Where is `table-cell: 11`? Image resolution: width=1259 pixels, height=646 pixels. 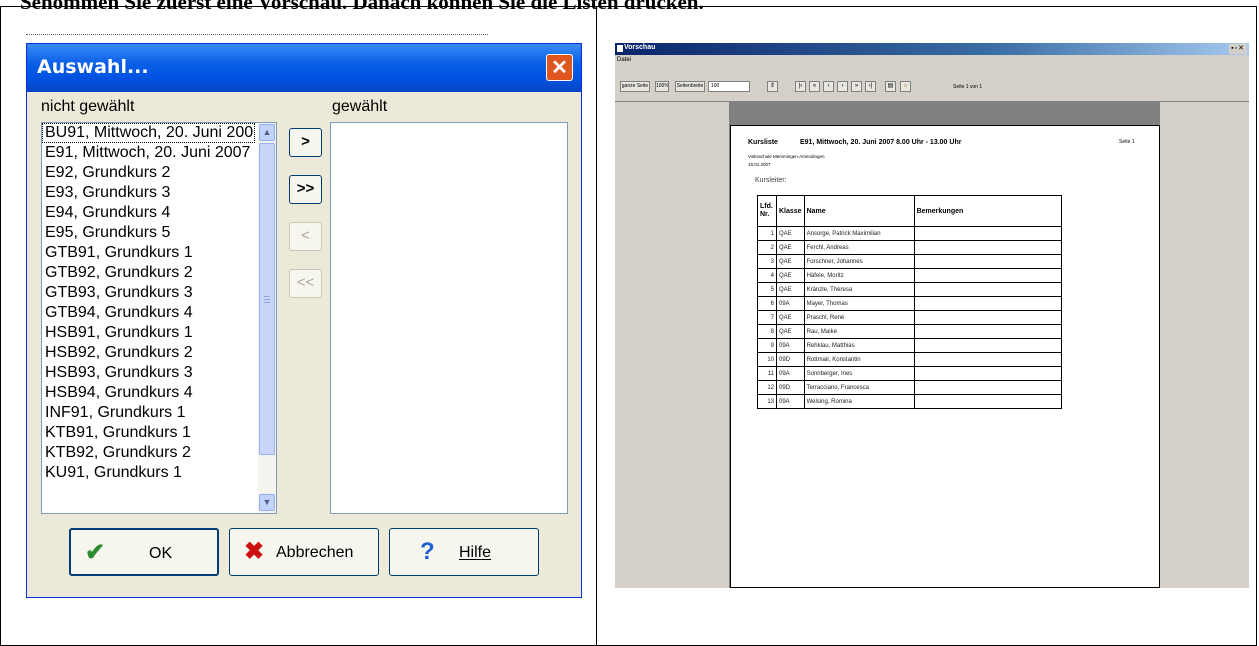 table-cell: 11 is located at coordinates (767, 373).